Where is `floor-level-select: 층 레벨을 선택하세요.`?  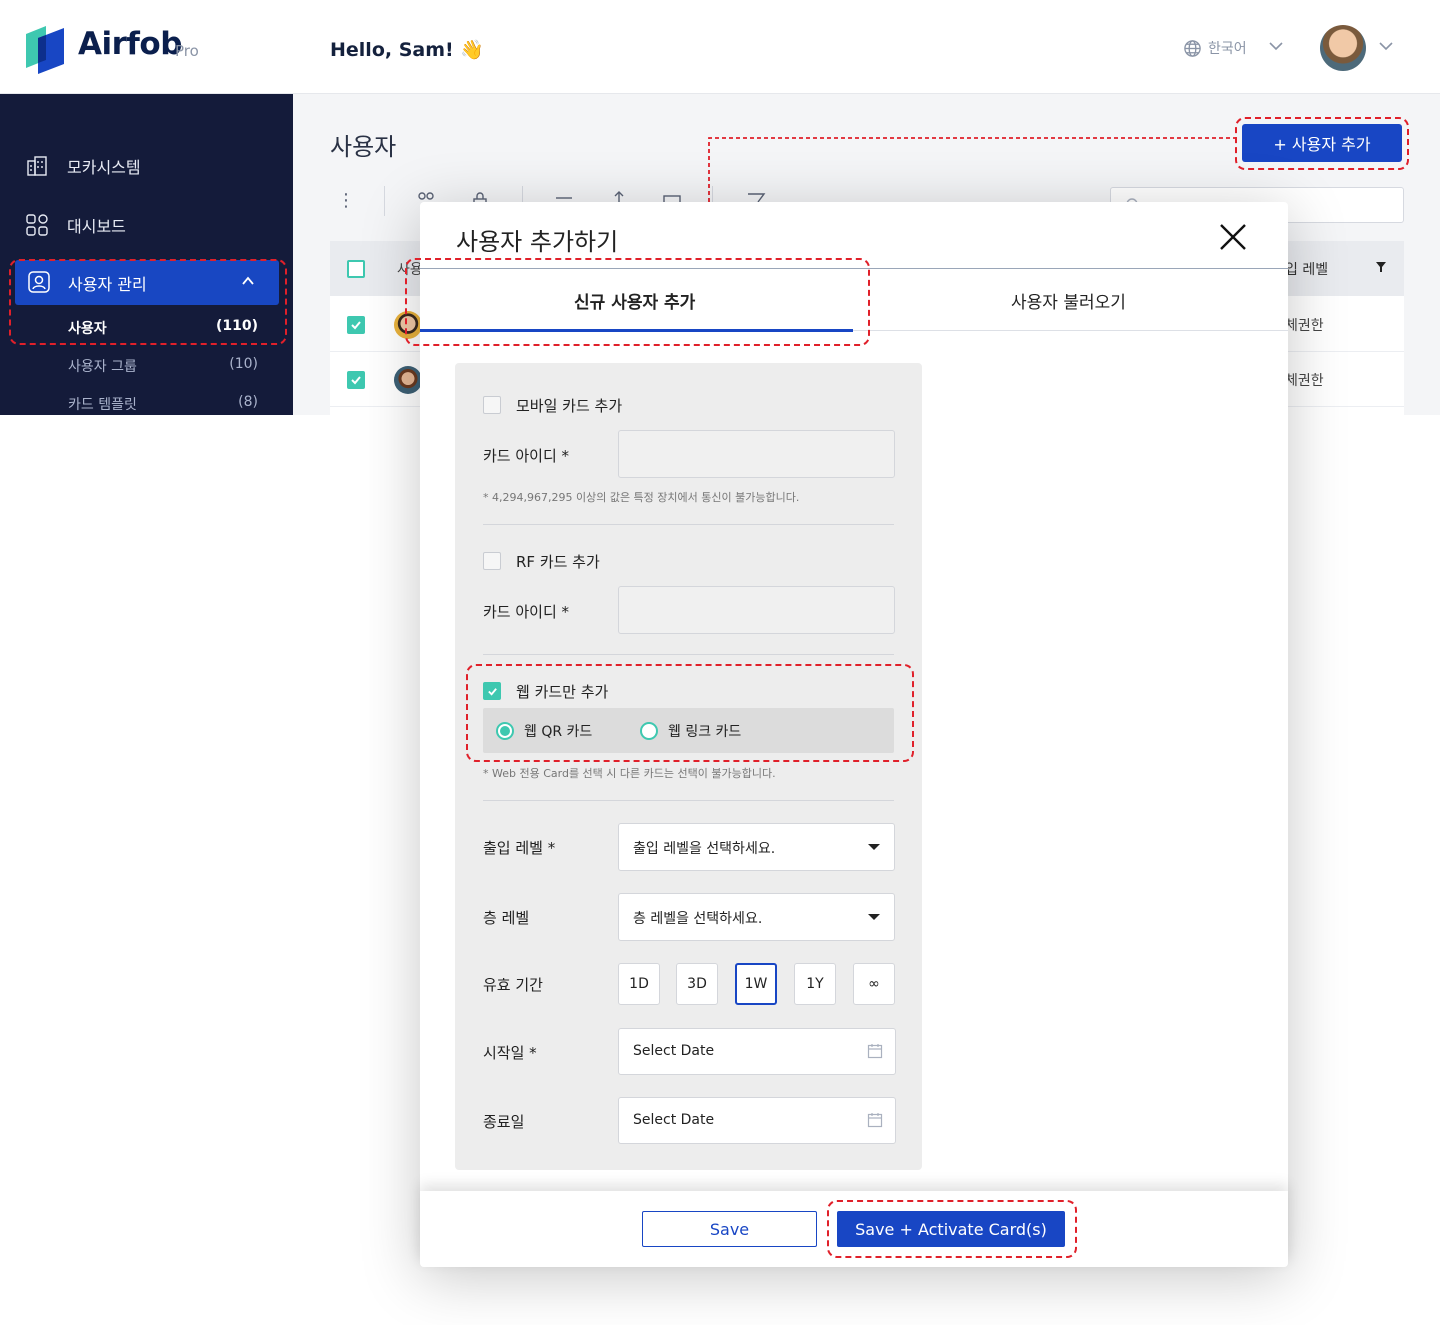
floor-level-select: 층 레벨을 선택하세요. is located at coordinates (756, 917).